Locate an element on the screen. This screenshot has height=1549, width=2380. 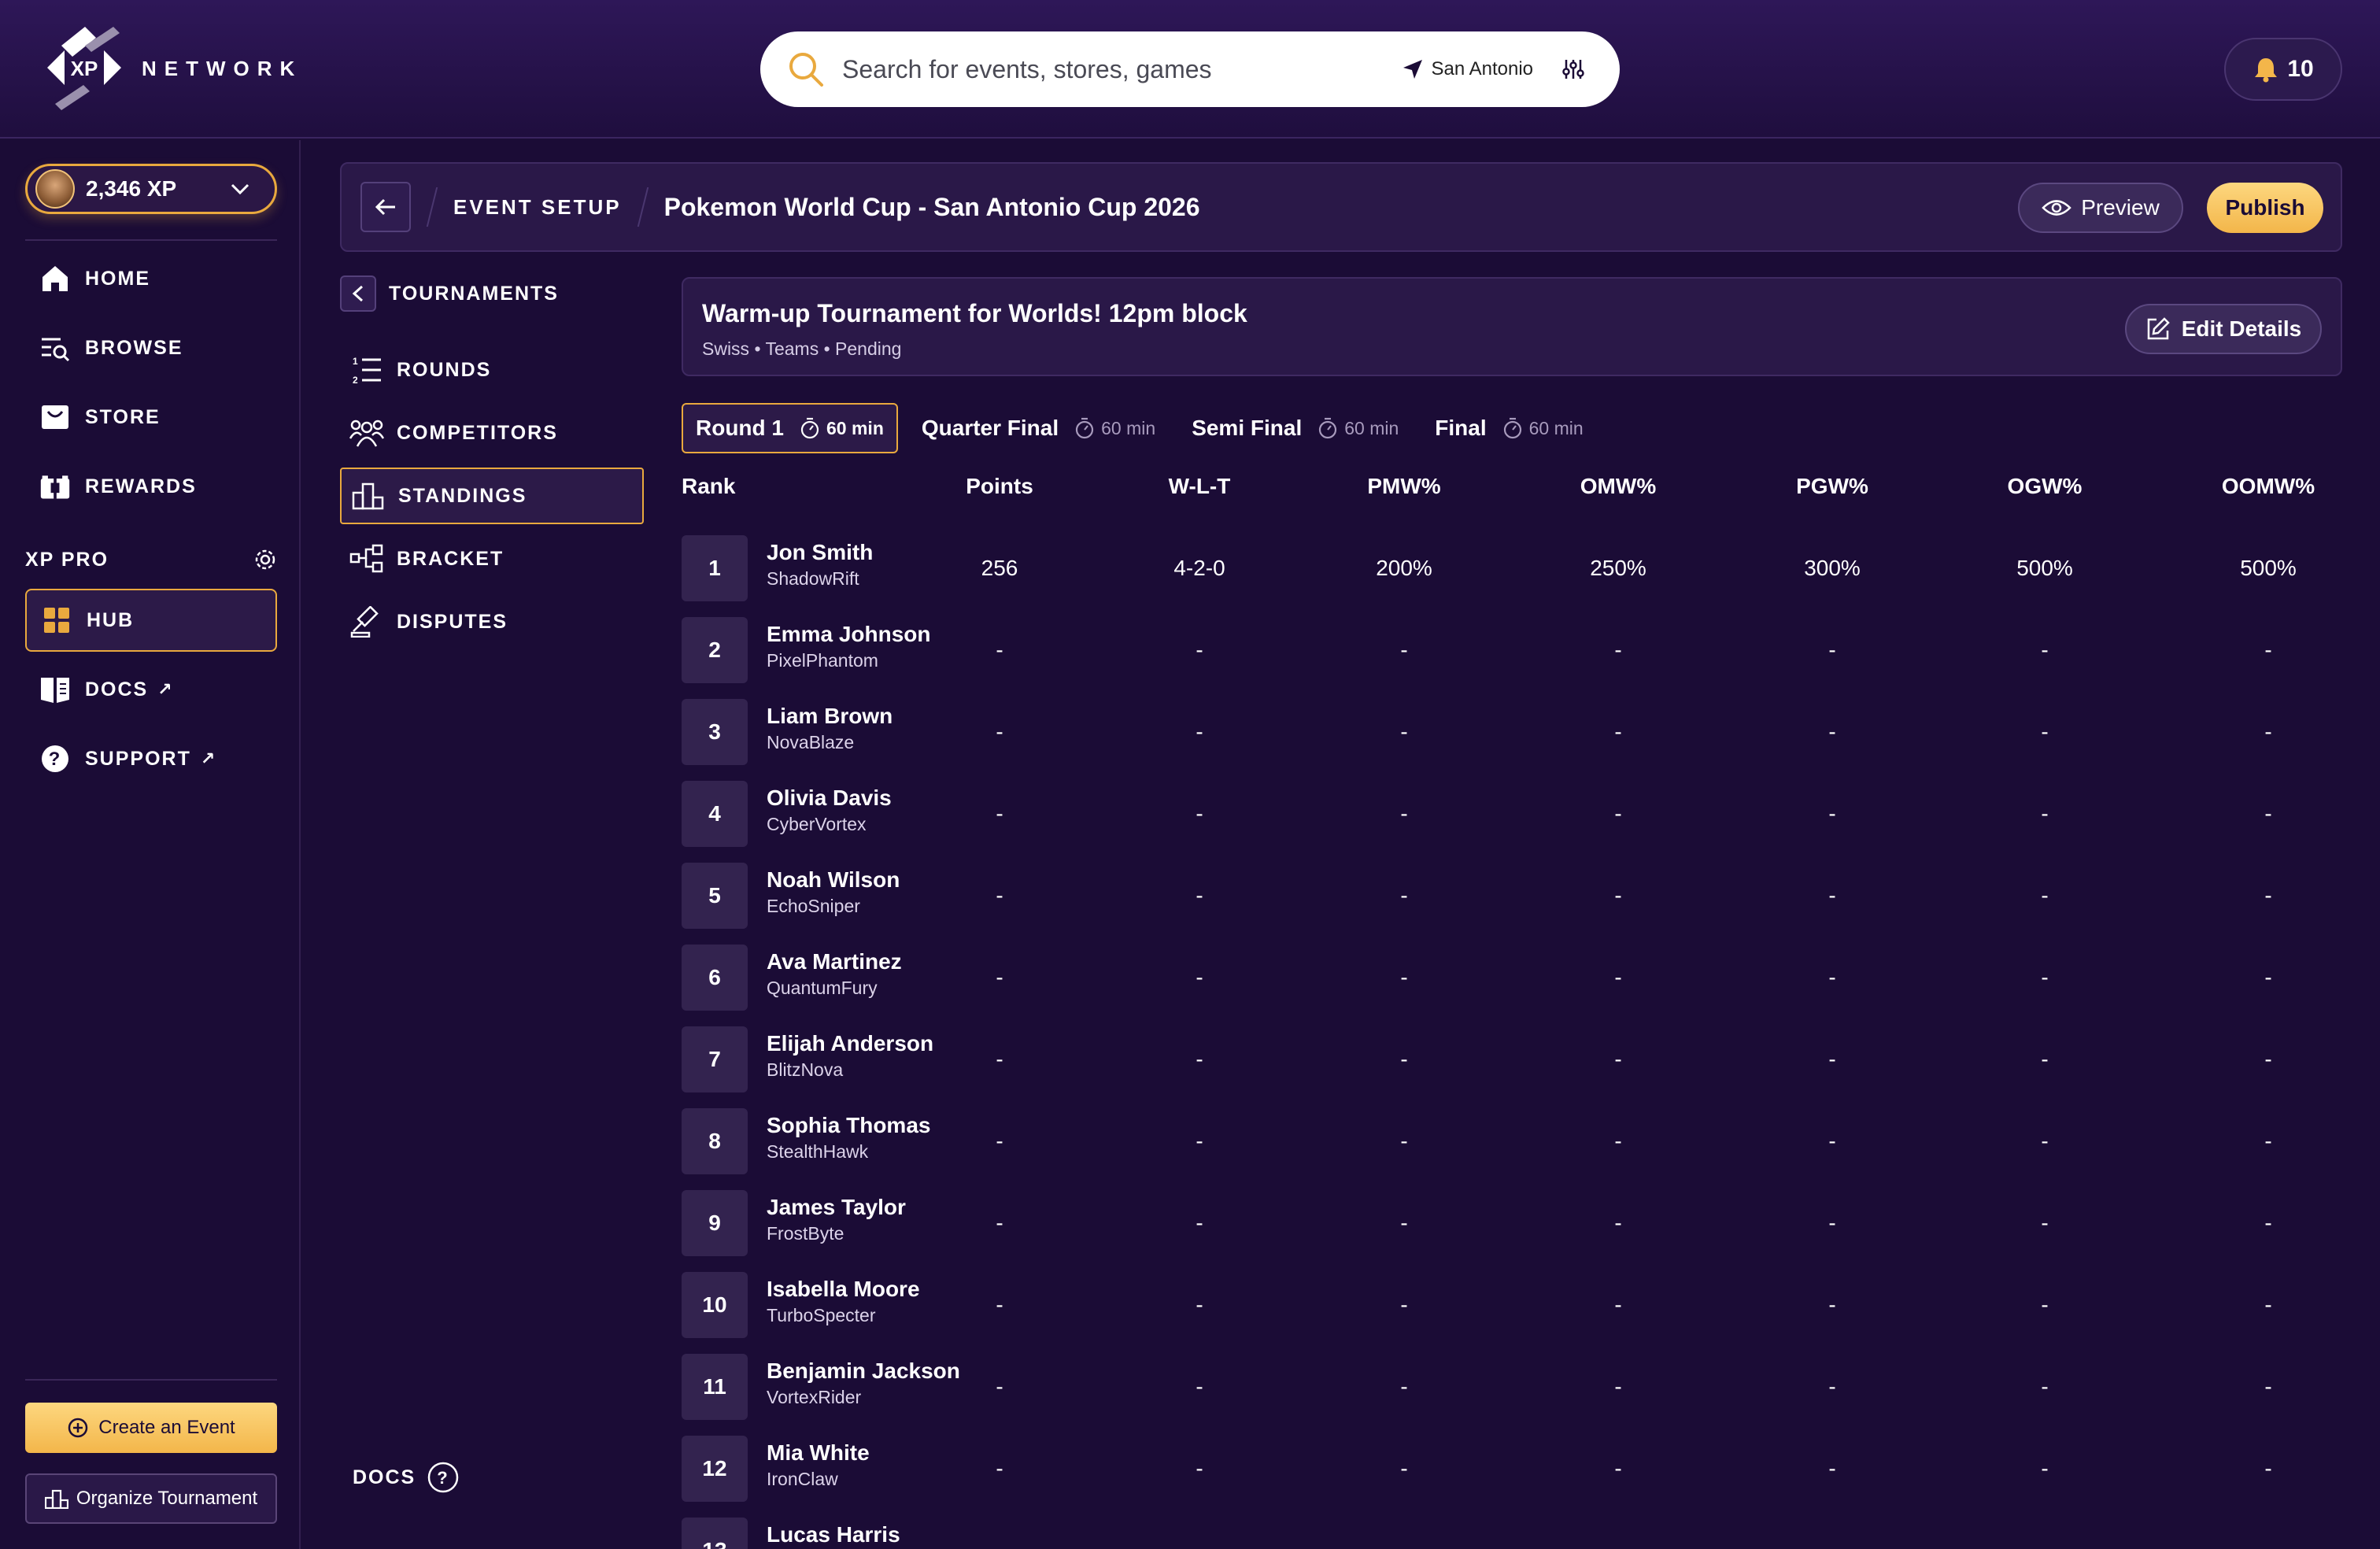
stopwatch-icon is located at coordinates (1512, 428).